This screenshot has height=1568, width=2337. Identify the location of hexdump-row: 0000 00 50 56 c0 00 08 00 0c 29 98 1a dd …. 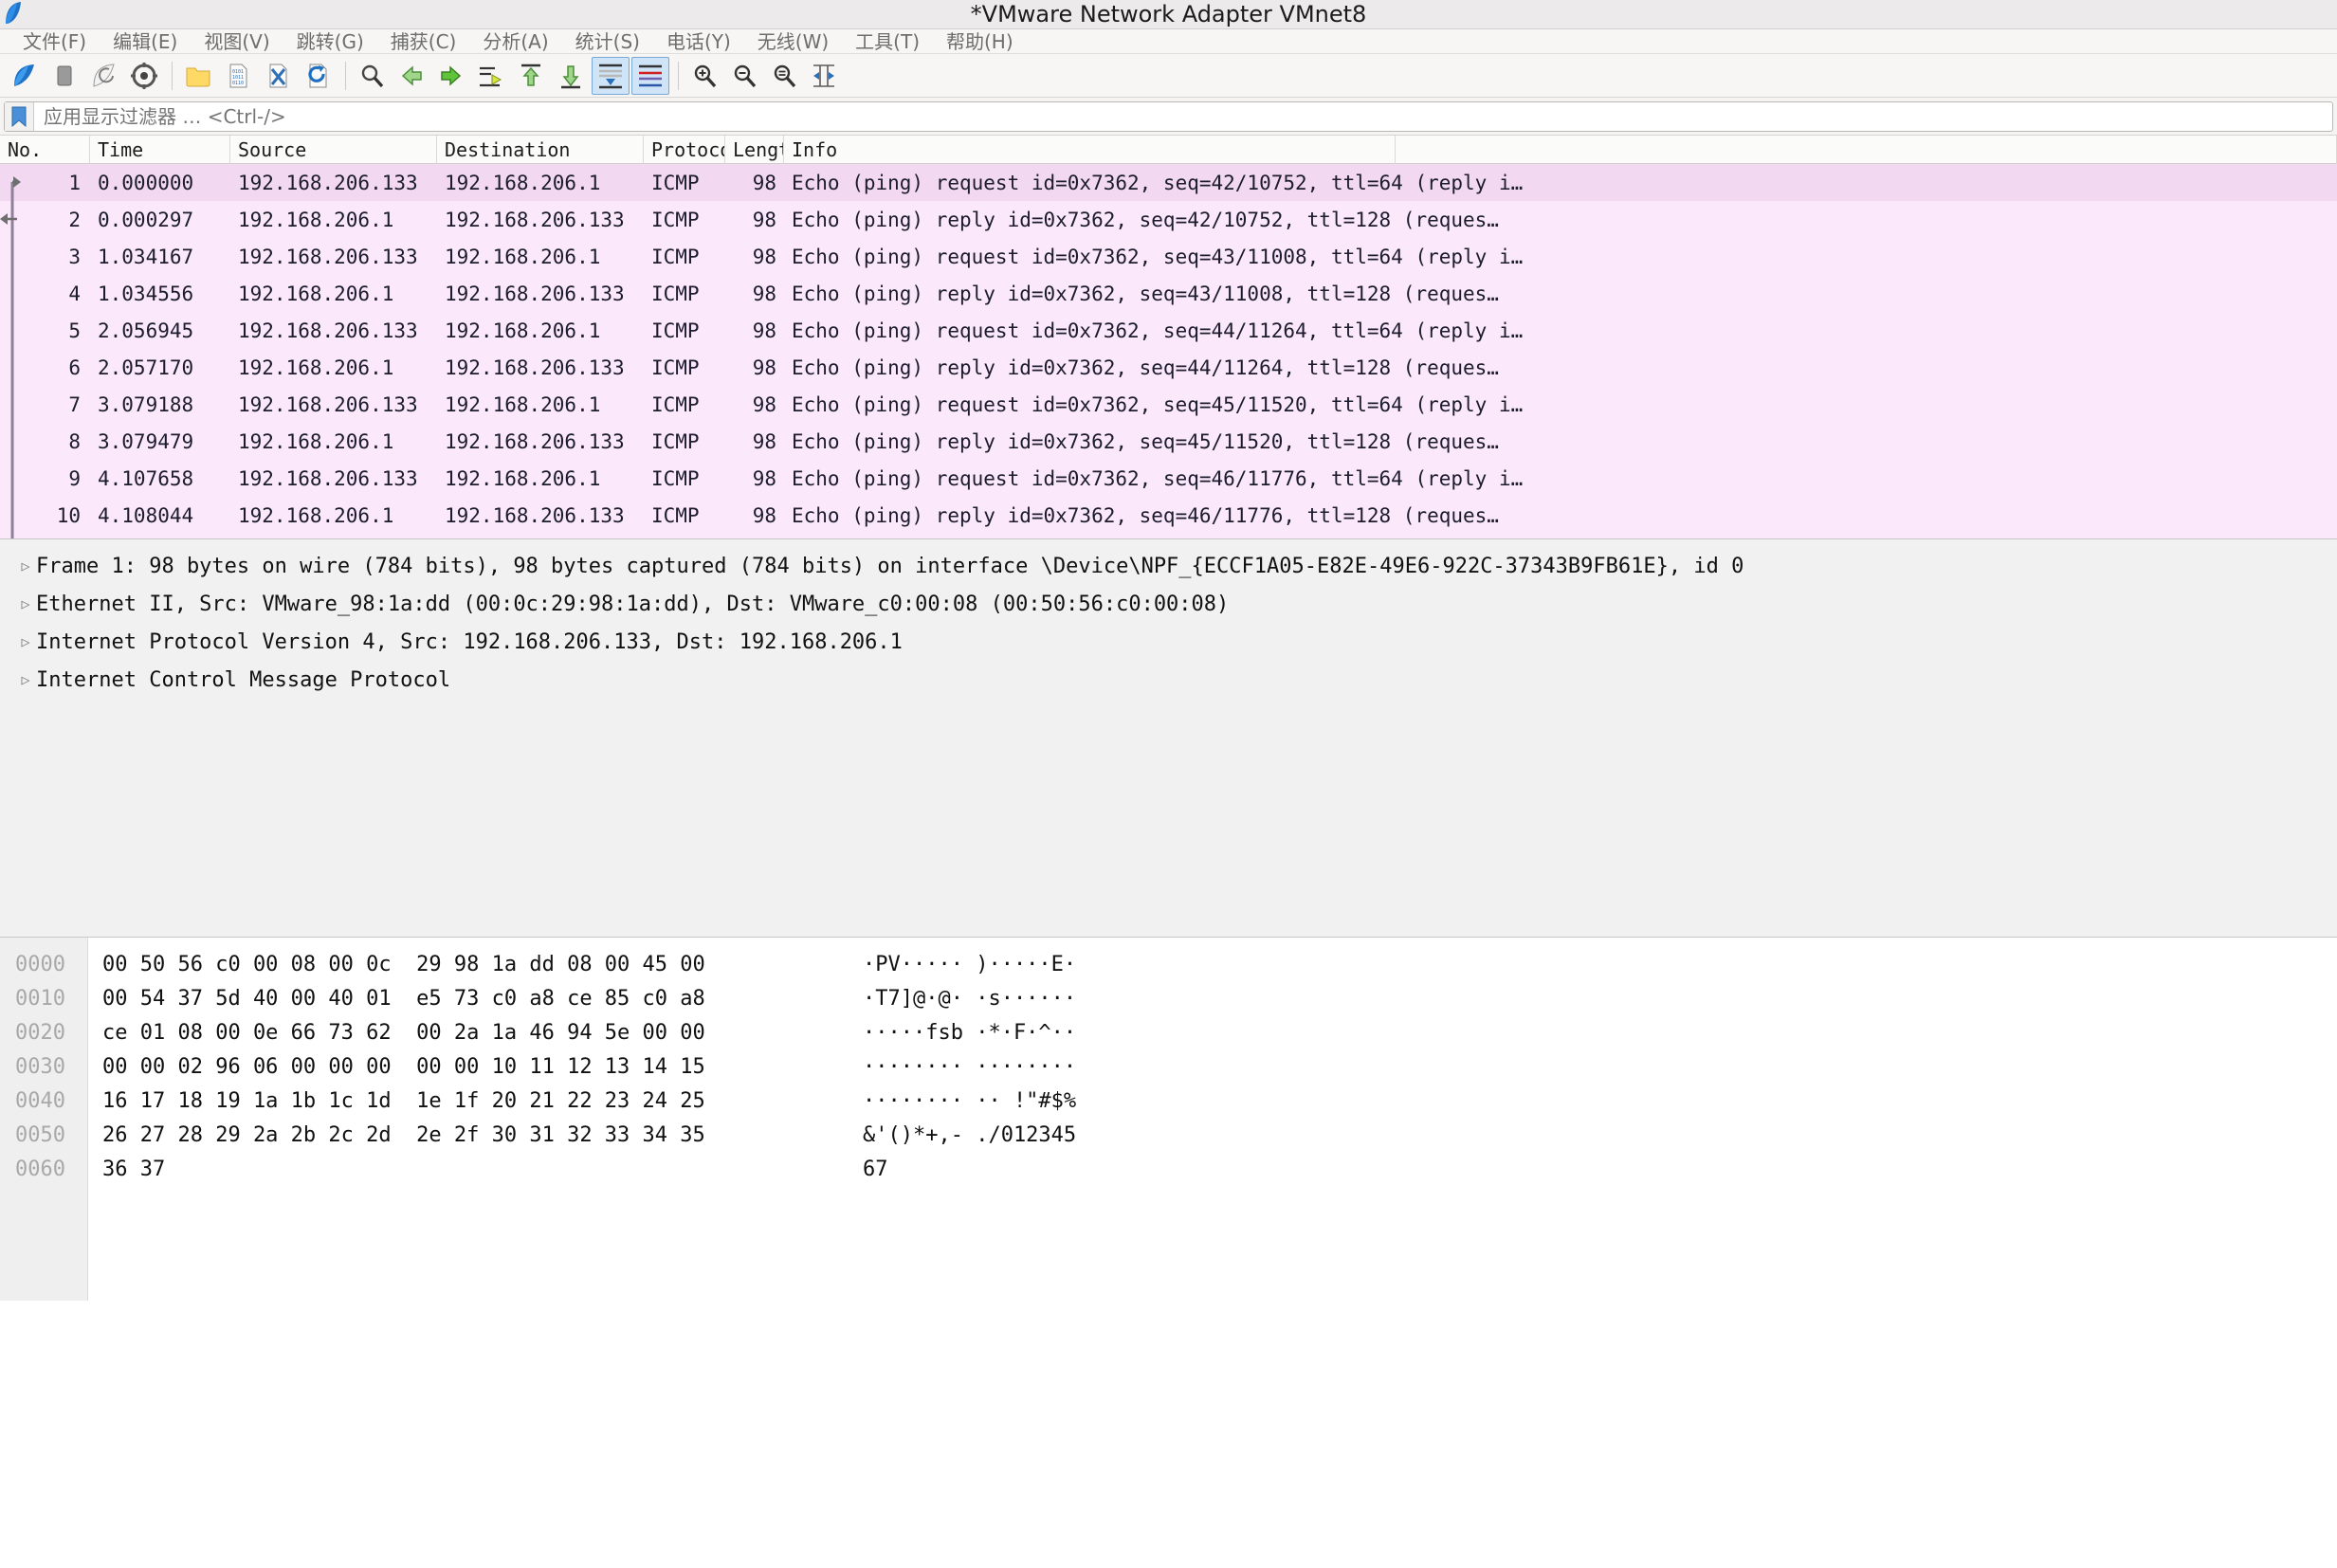
(1168, 964).